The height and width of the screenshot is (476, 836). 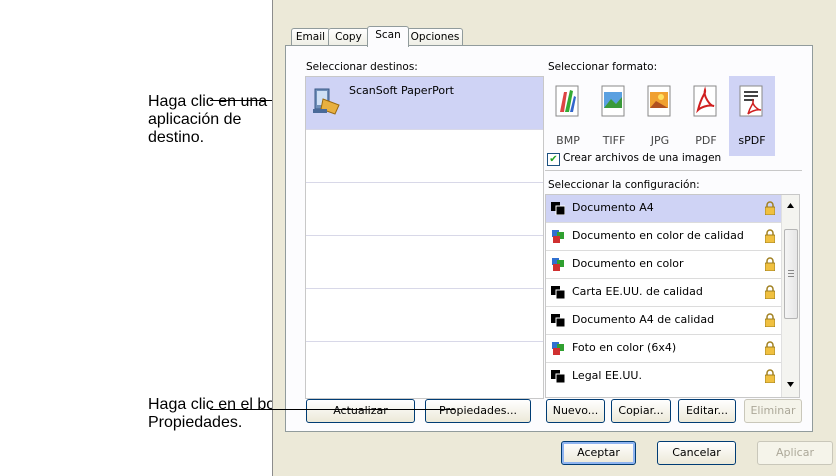 What do you see at coordinates (628, 263) in the screenshot?
I see `config-item-label: Documento en color` at bounding box center [628, 263].